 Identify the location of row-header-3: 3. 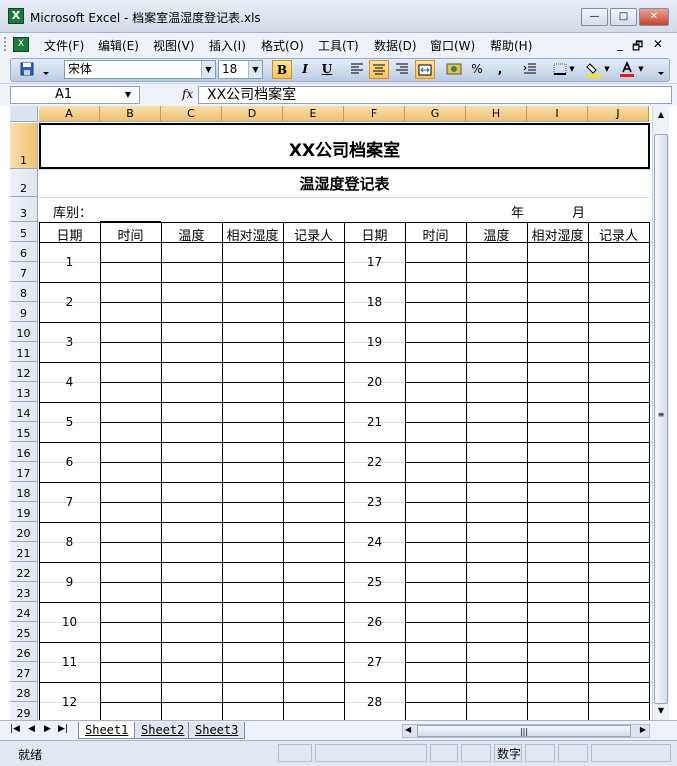
(24, 209).